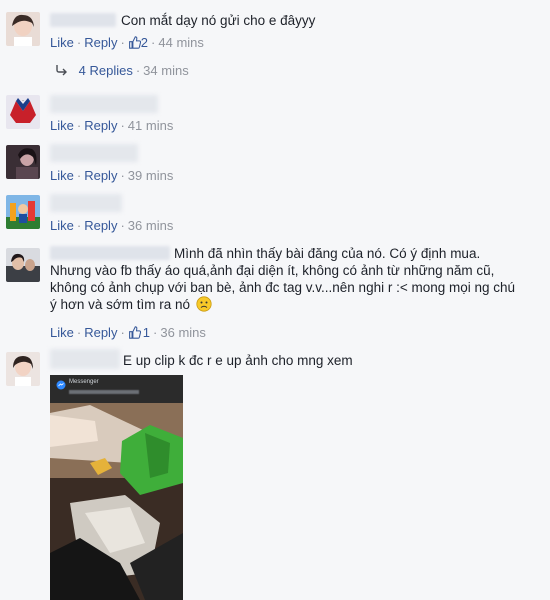 This screenshot has height=600, width=550. I want to click on replies-time: 34 mins, so click(166, 70).